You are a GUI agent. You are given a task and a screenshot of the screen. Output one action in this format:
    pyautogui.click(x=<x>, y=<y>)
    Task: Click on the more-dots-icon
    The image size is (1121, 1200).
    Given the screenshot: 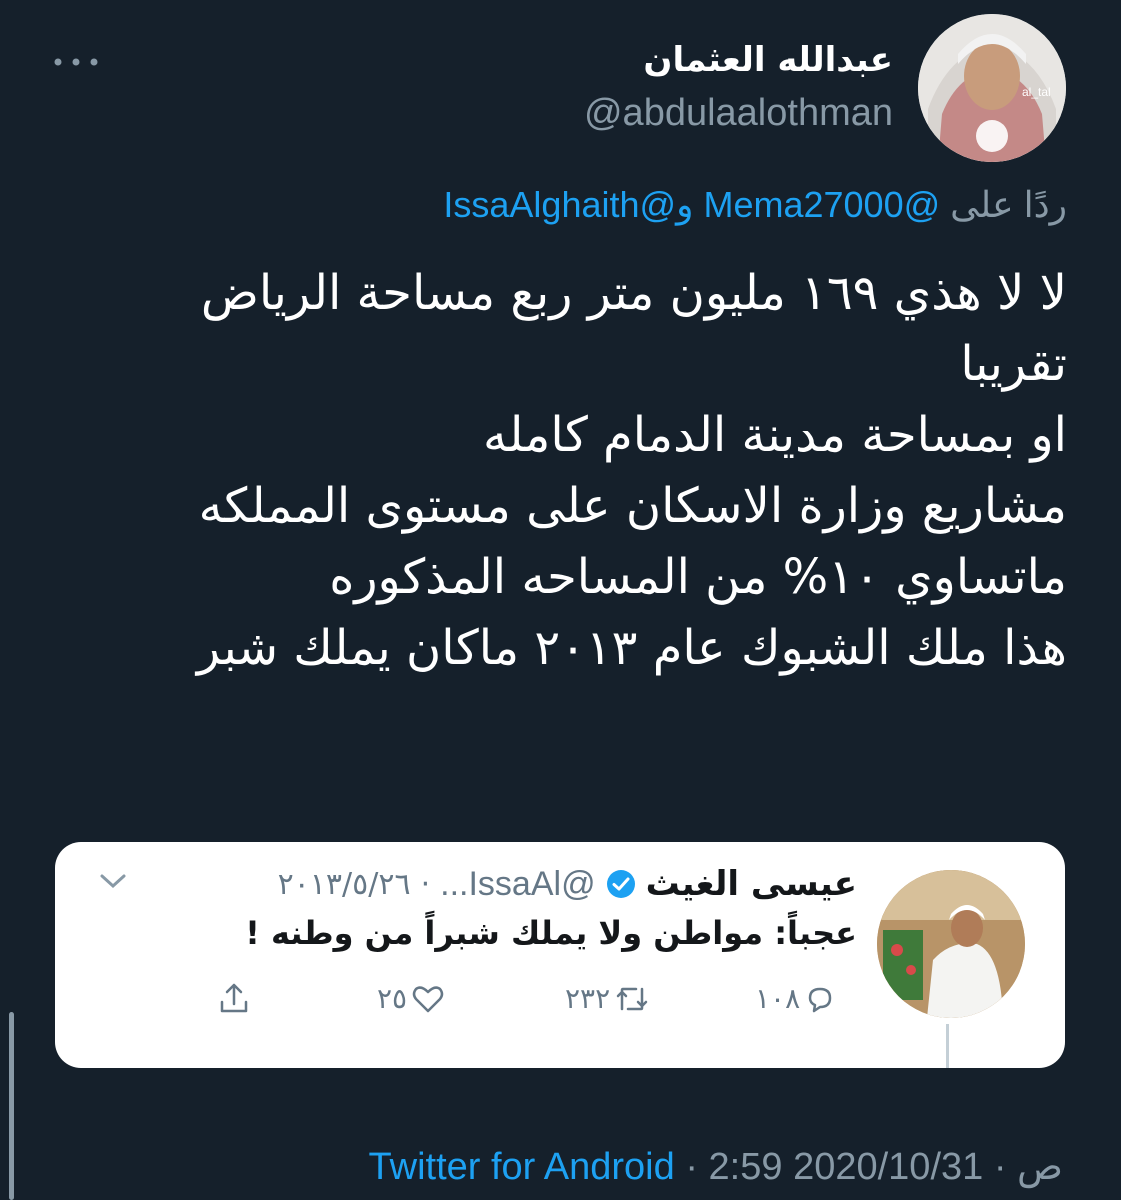 What is the action you would take?
    pyautogui.click(x=76, y=62)
    